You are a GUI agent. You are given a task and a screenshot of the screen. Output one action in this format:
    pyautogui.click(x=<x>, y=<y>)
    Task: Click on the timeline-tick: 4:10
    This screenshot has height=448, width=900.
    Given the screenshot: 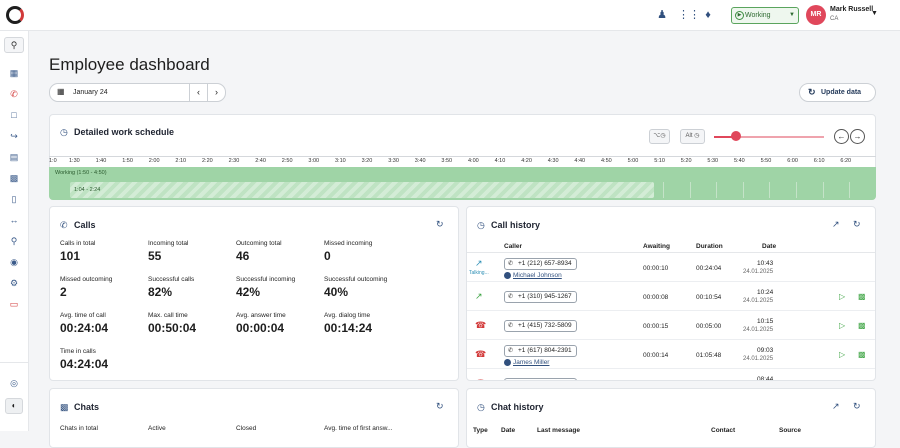 What is the action you would take?
    pyautogui.click(x=500, y=161)
    